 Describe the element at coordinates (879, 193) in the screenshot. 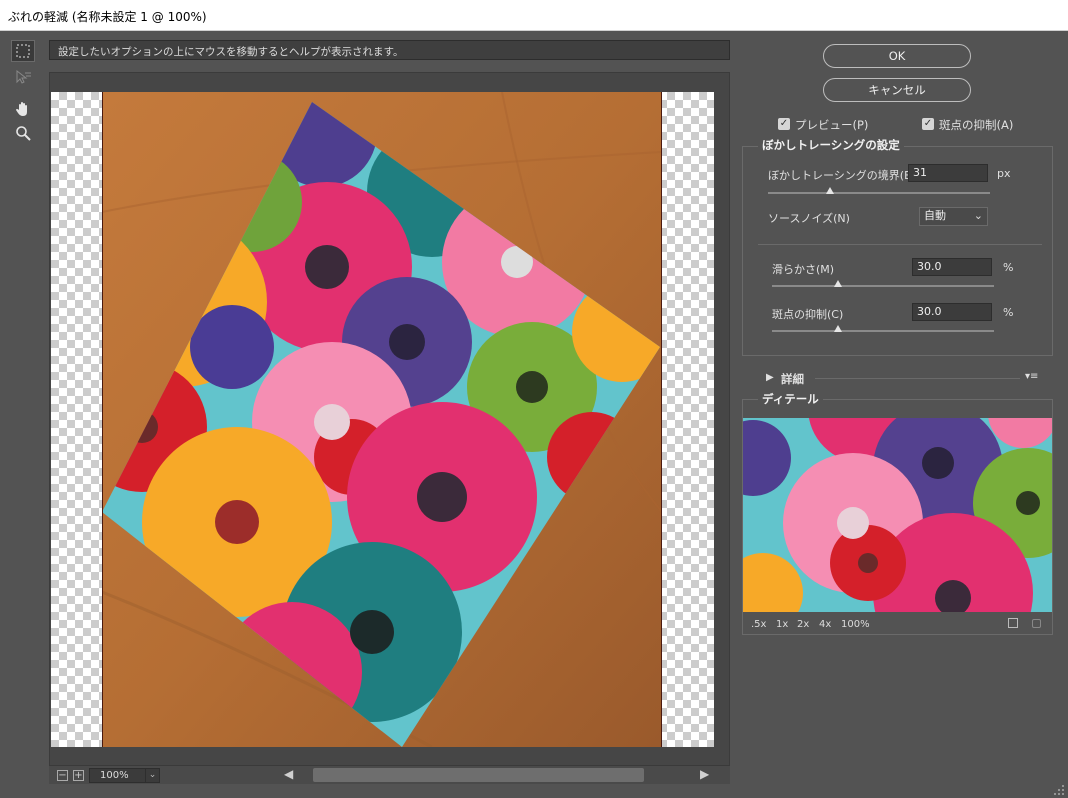

I see `blur-trace-bounds-slider-track` at that location.